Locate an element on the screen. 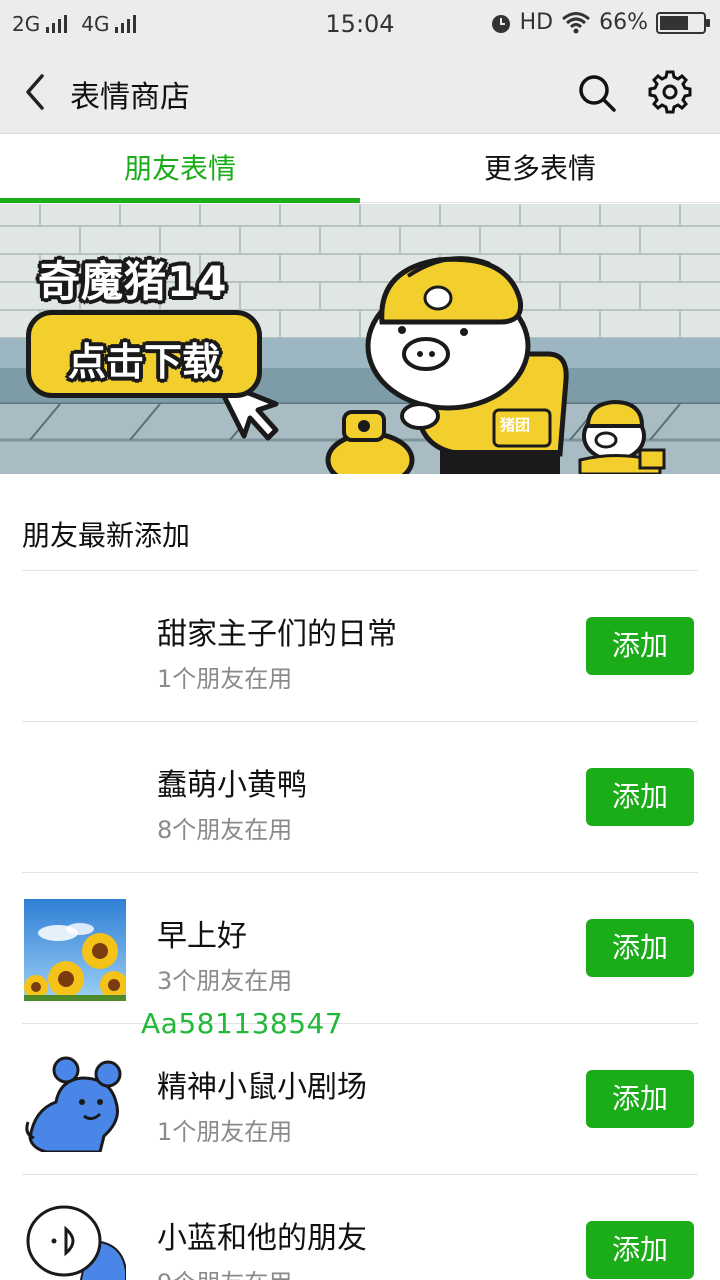 This screenshot has width=720, height=1280. list-item: 甜家主子们的日常 1个朋友在用 添加 is located at coordinates (360, 646).